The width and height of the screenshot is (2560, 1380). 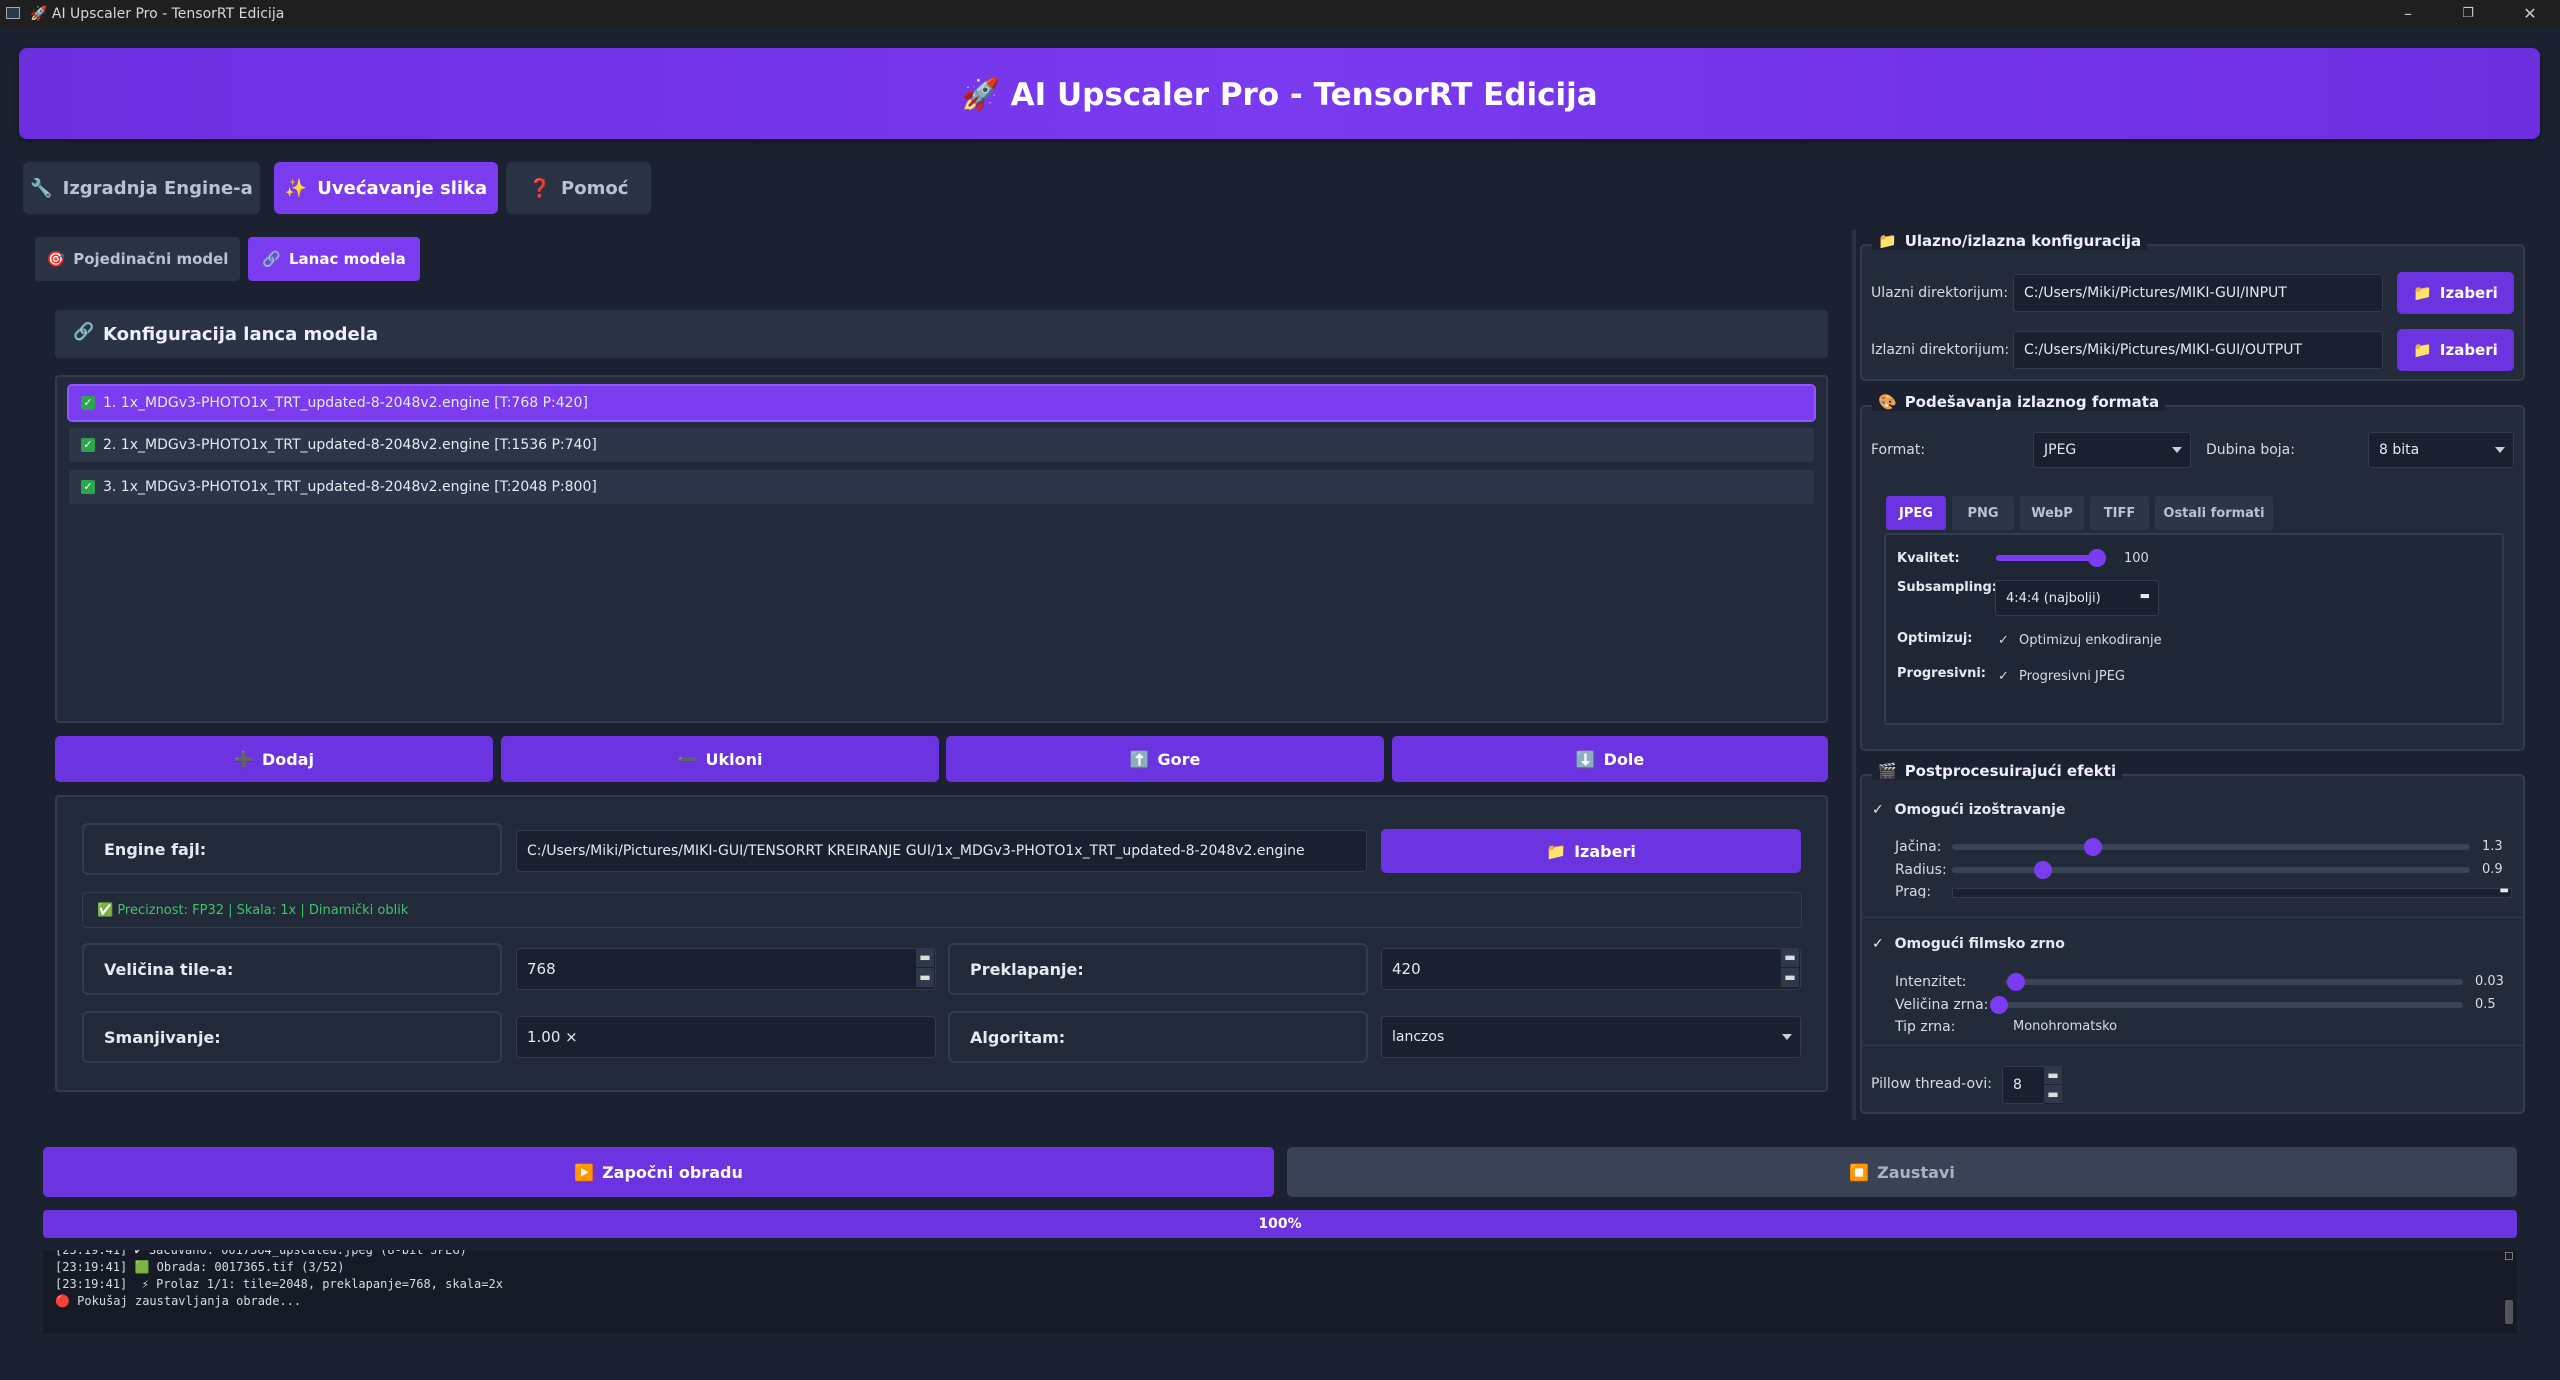 What do you see at coordinates (244, 759) in the screenshot?
I see `plus-icon: ➕` at bounding box center [244, 759].